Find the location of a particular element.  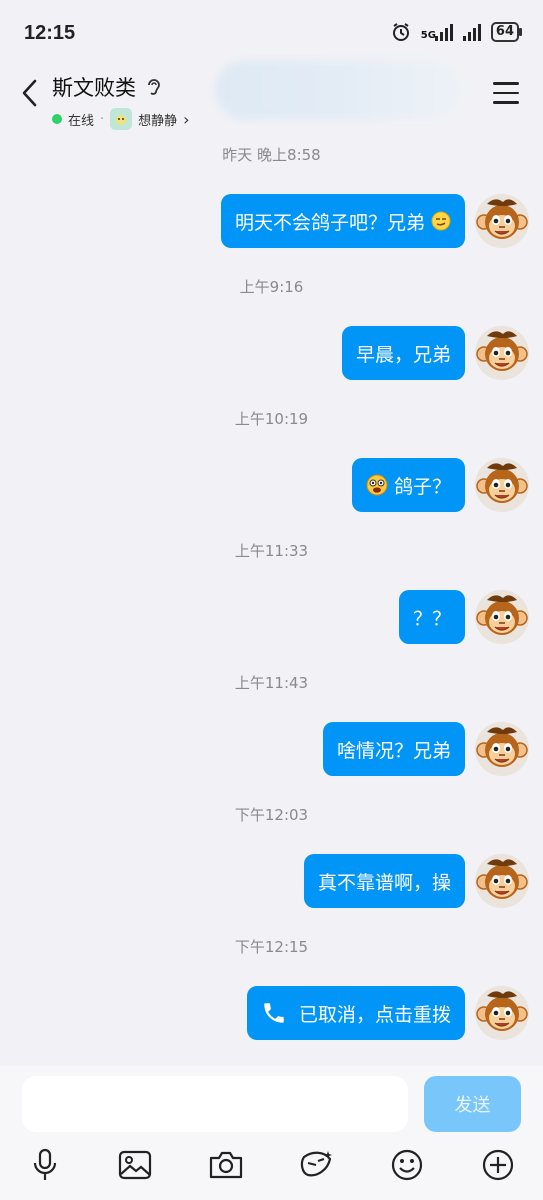

message-bubble: 啥情况？兄弟 is located at coordinates (393, 749).